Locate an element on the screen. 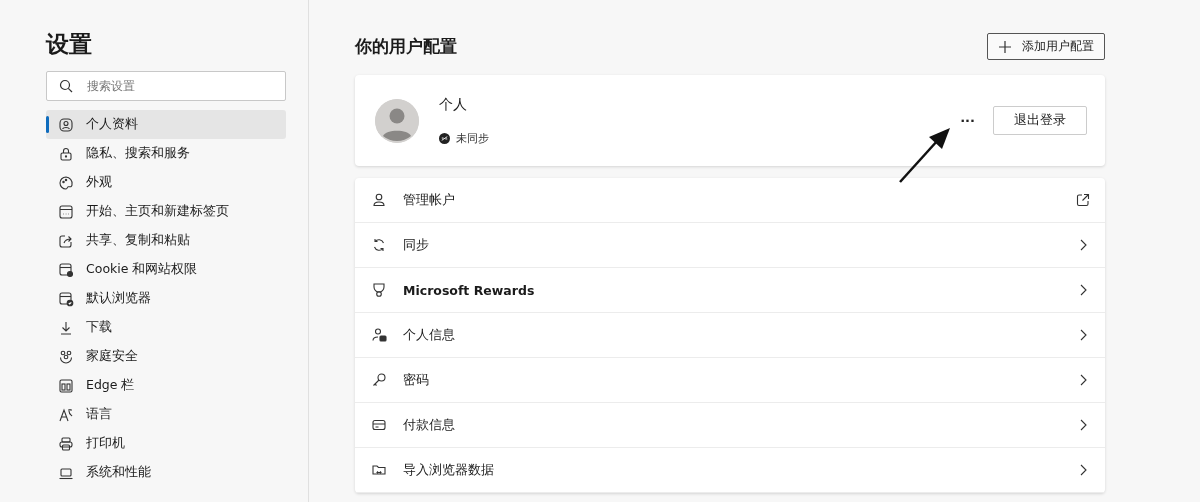  profile-icon is located at coordinates (66, 124).